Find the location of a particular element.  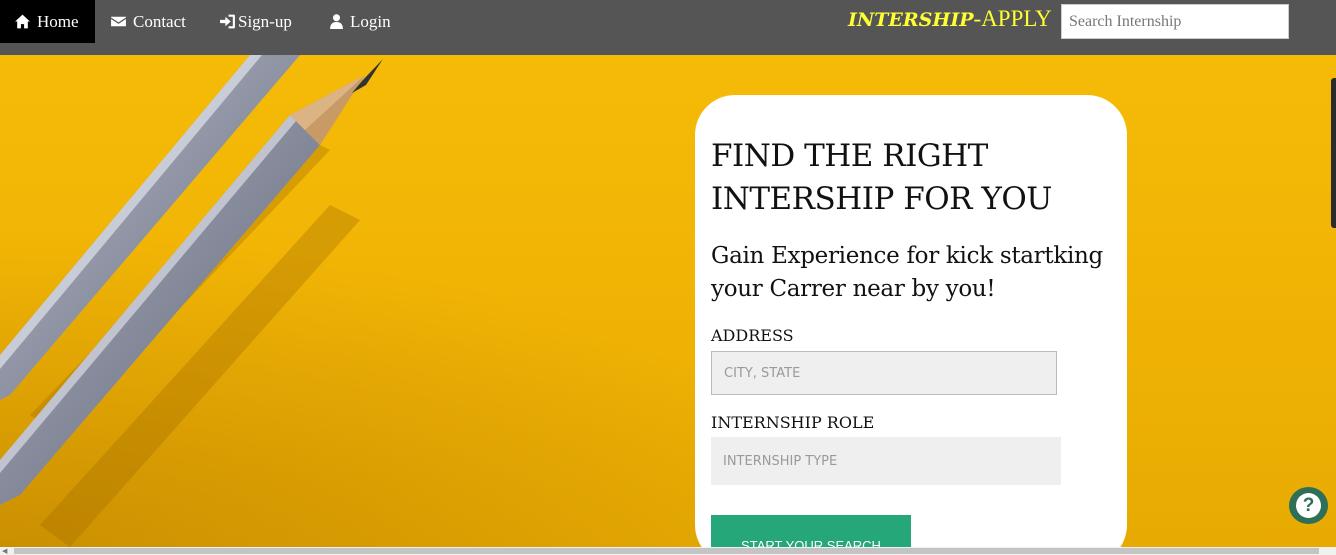

nav-login-label: Login is located at coordinates (370, 21).